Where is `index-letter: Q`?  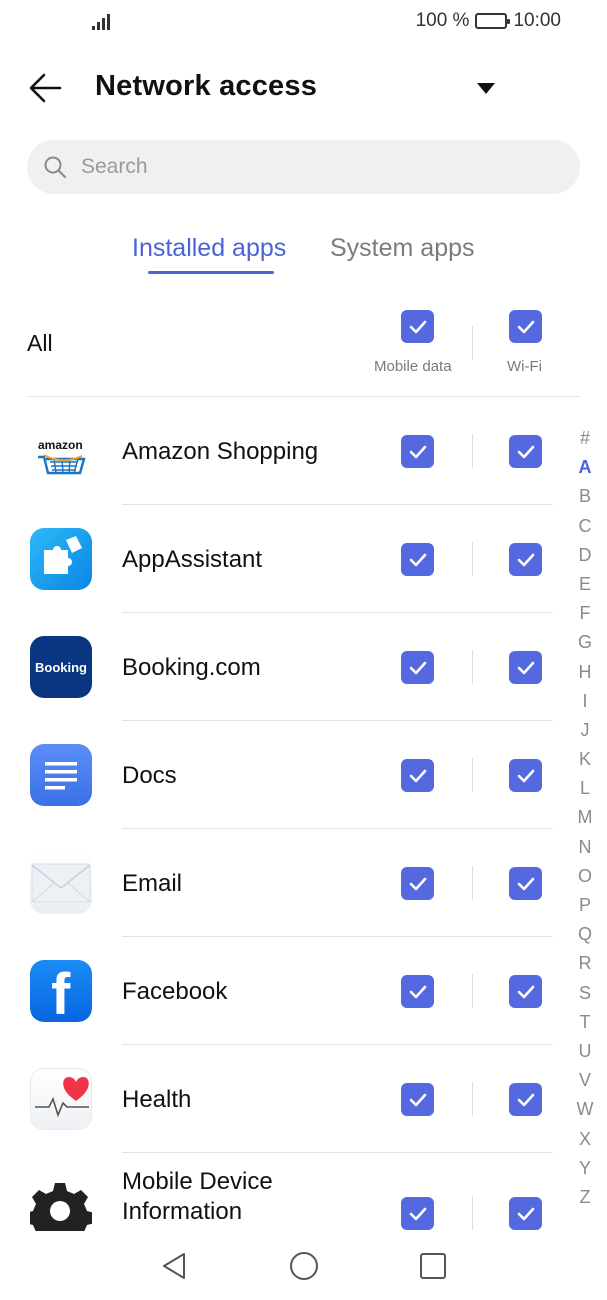
index-letter: Q is located at coordinates (585, 934).